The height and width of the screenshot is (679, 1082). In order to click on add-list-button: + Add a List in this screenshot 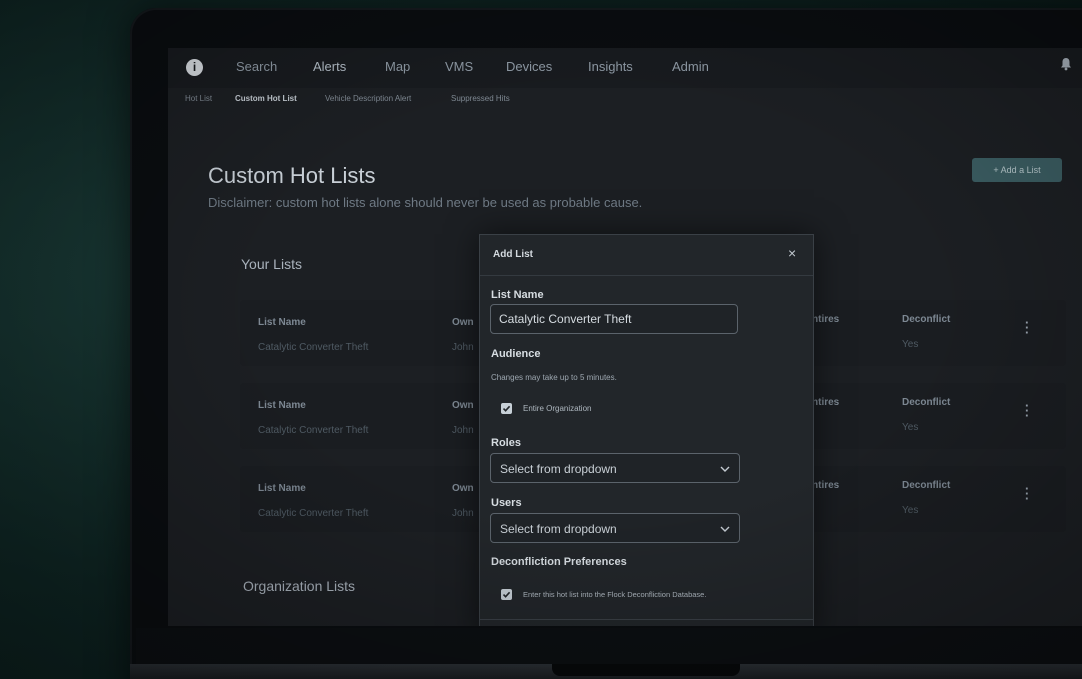, I will do `click(1017, 170)`.